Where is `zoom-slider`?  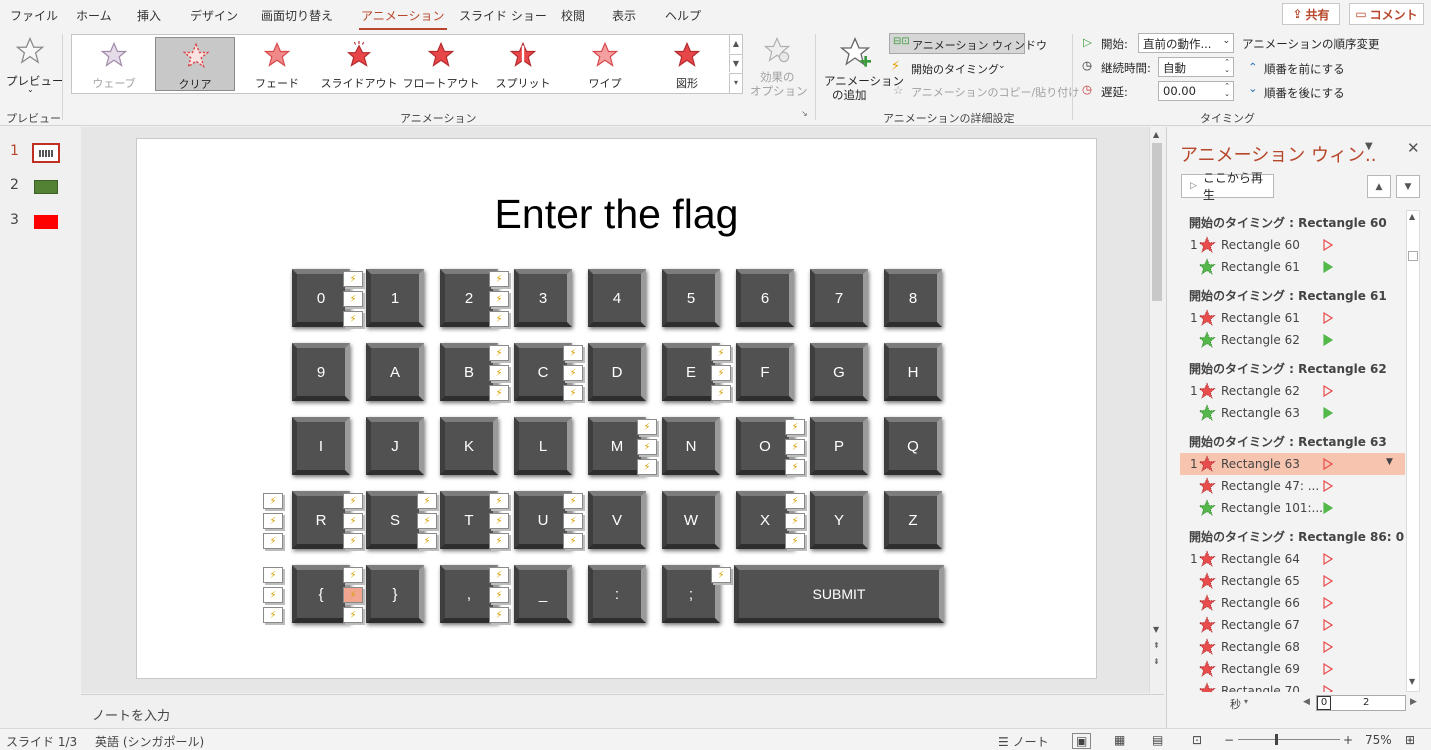 zoom-slider is located at coordinates (1289, 739).